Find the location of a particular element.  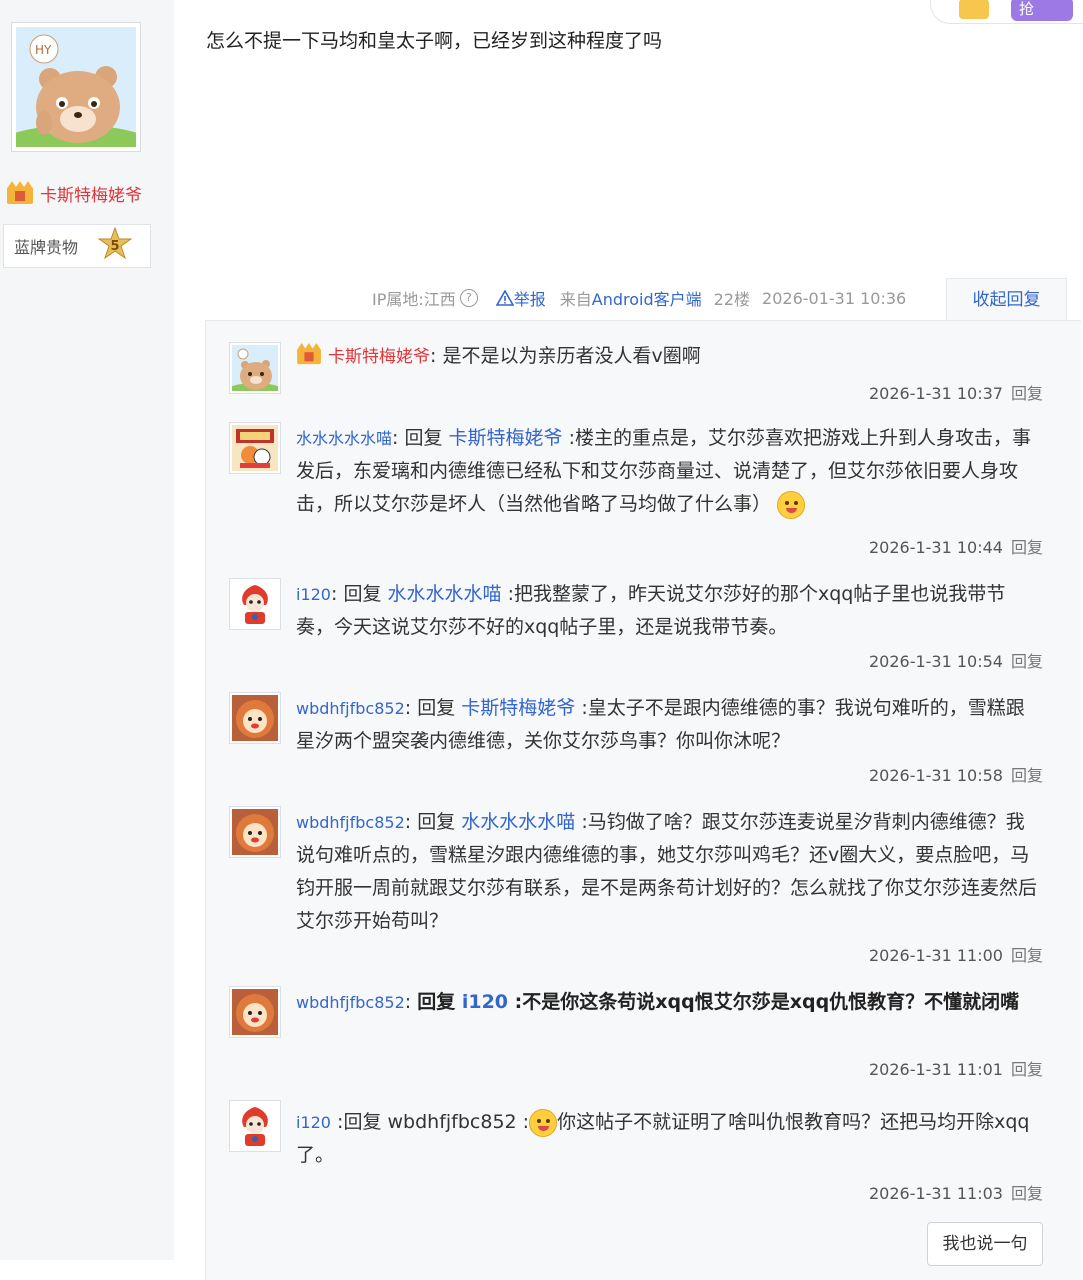

report-label: 举报 is located at coordinates (530, 298).